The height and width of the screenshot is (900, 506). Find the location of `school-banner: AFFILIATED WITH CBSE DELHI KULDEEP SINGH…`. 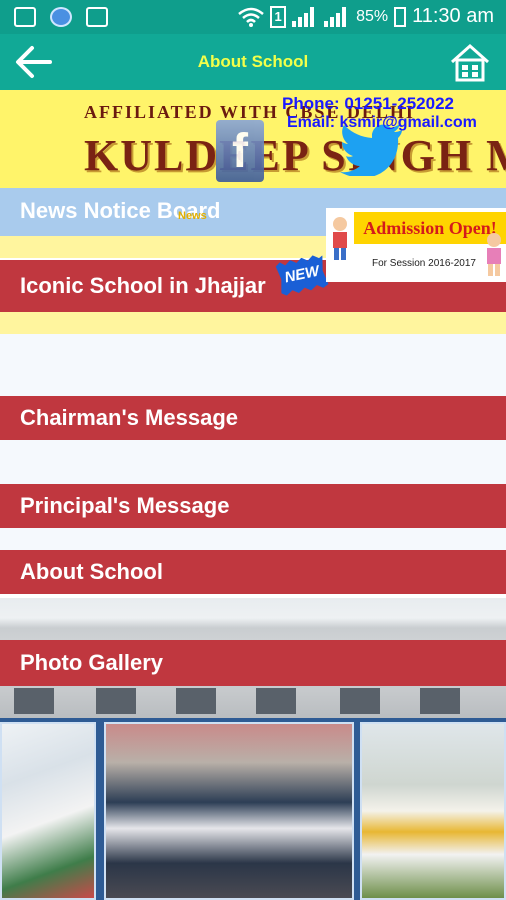

school-banner: AFFILIATED WITH CBSE DELHI KULDEEP SINGH… is located at coordinates (253, 139).